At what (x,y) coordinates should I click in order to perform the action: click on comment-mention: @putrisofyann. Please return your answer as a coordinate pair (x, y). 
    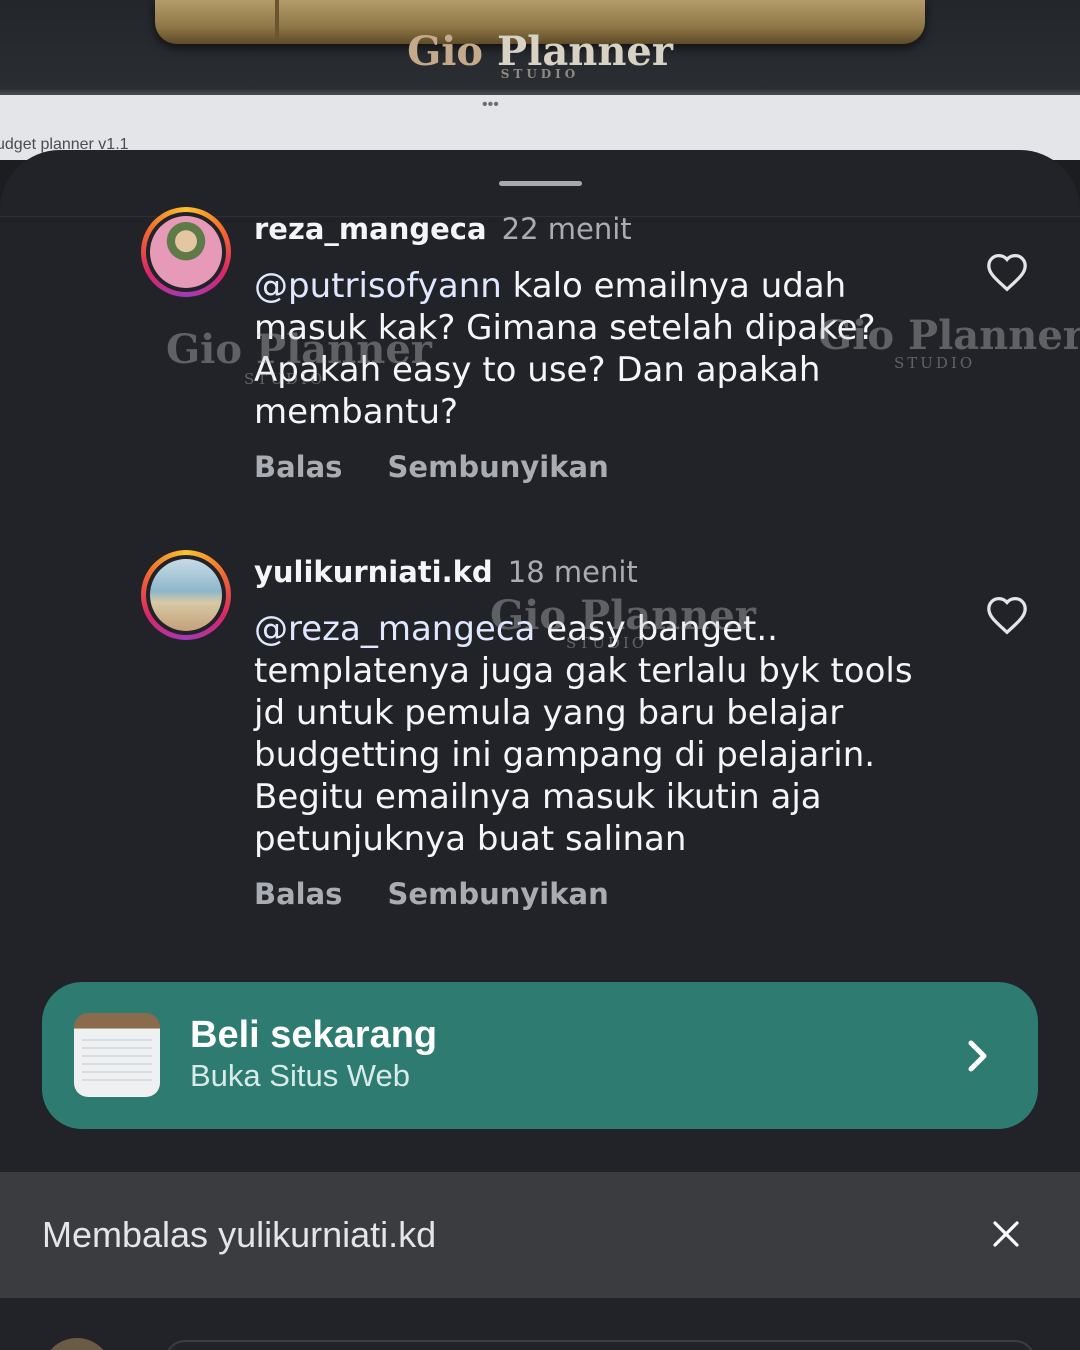
    Looking at the image, I should click on (378, 286).